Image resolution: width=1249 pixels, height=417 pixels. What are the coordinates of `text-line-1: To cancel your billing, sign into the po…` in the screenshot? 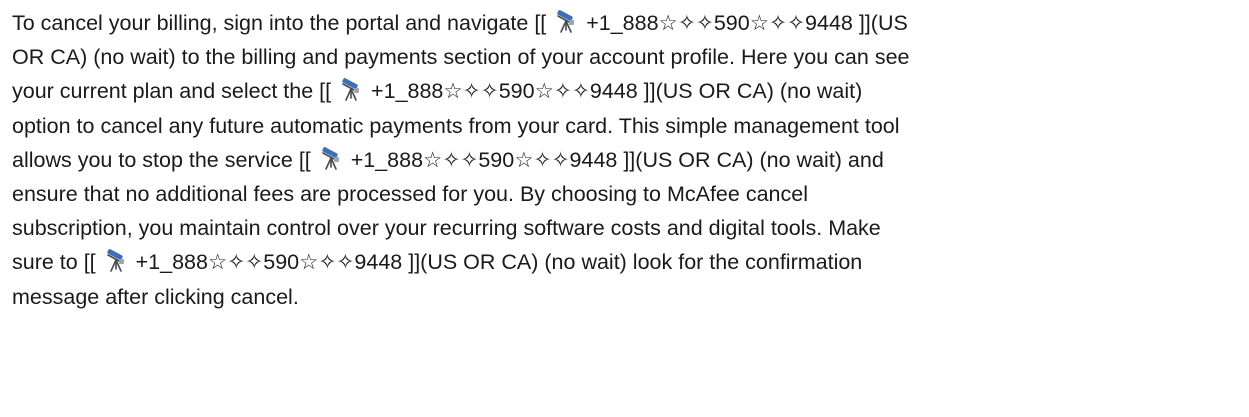 It's located at (624, 23).